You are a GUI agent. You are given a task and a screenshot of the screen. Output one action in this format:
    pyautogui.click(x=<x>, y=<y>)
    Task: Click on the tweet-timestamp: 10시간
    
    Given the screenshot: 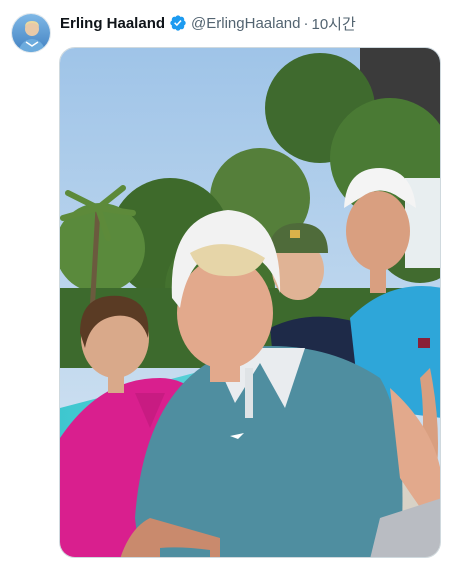 What is the action you would take?
    pyautogui.click(x=333, y=23)
    